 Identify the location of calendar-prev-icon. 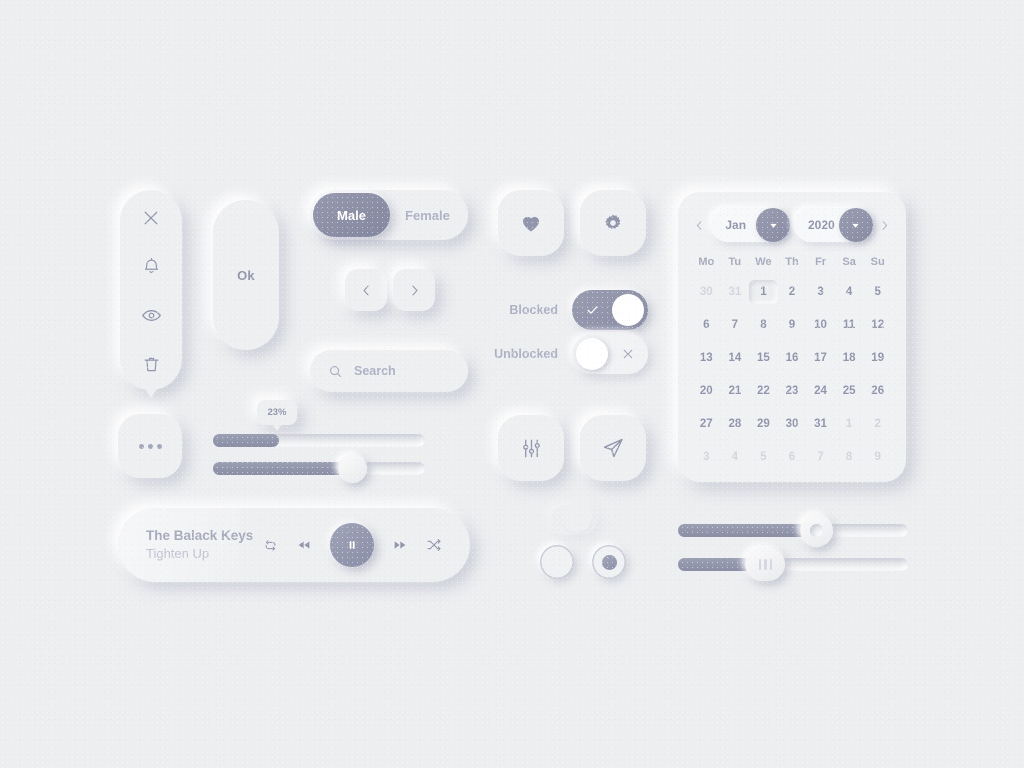
(699, 225).